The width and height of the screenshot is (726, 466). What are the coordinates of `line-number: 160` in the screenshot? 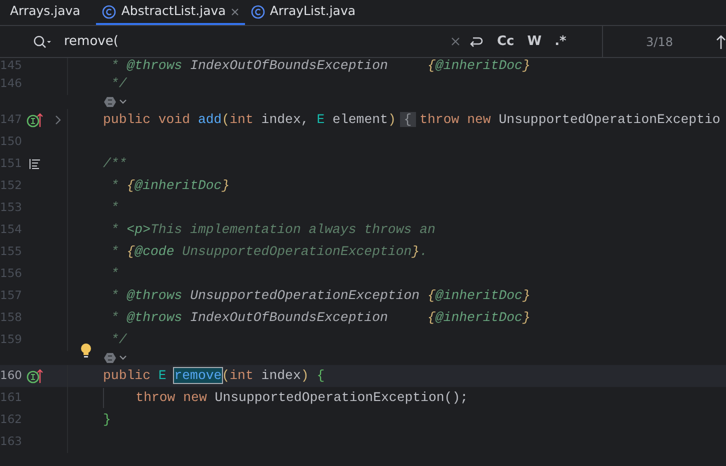 It's located at (11, 375).